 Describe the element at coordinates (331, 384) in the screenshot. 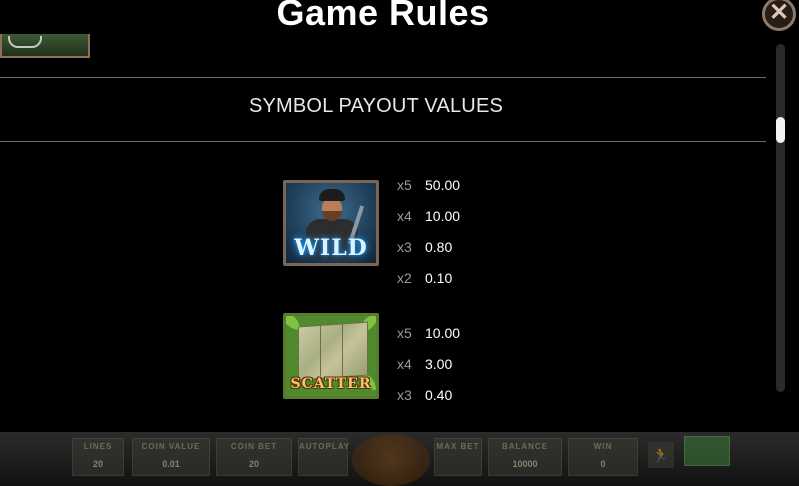

I see `scatter-symbol-label: SCATTER` at that location.